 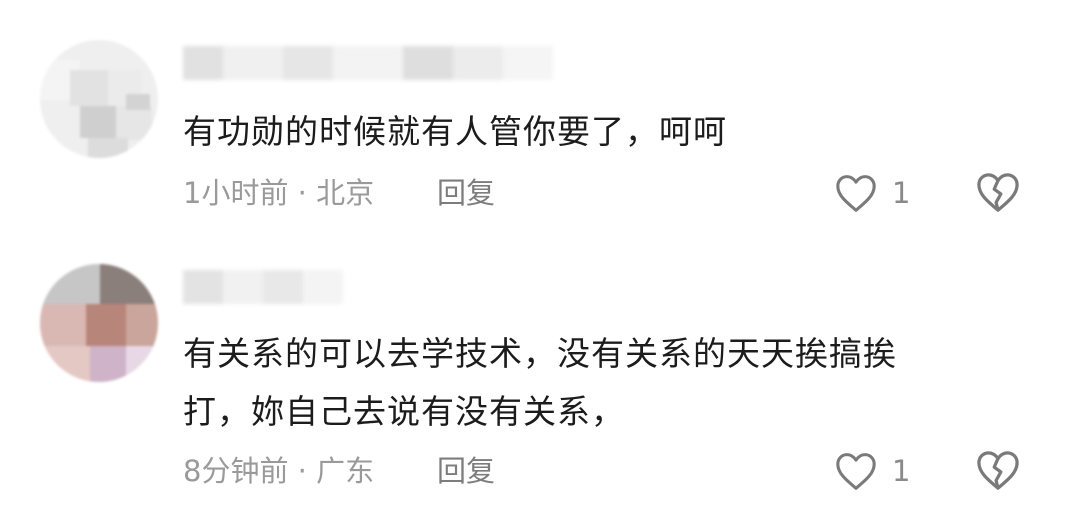 What do you see at coordinates (455, 131) in the screenshot?
I see `comment-text: 有功勋的时候就有人管你要了，呵呵` at bounding box center [455, 131].